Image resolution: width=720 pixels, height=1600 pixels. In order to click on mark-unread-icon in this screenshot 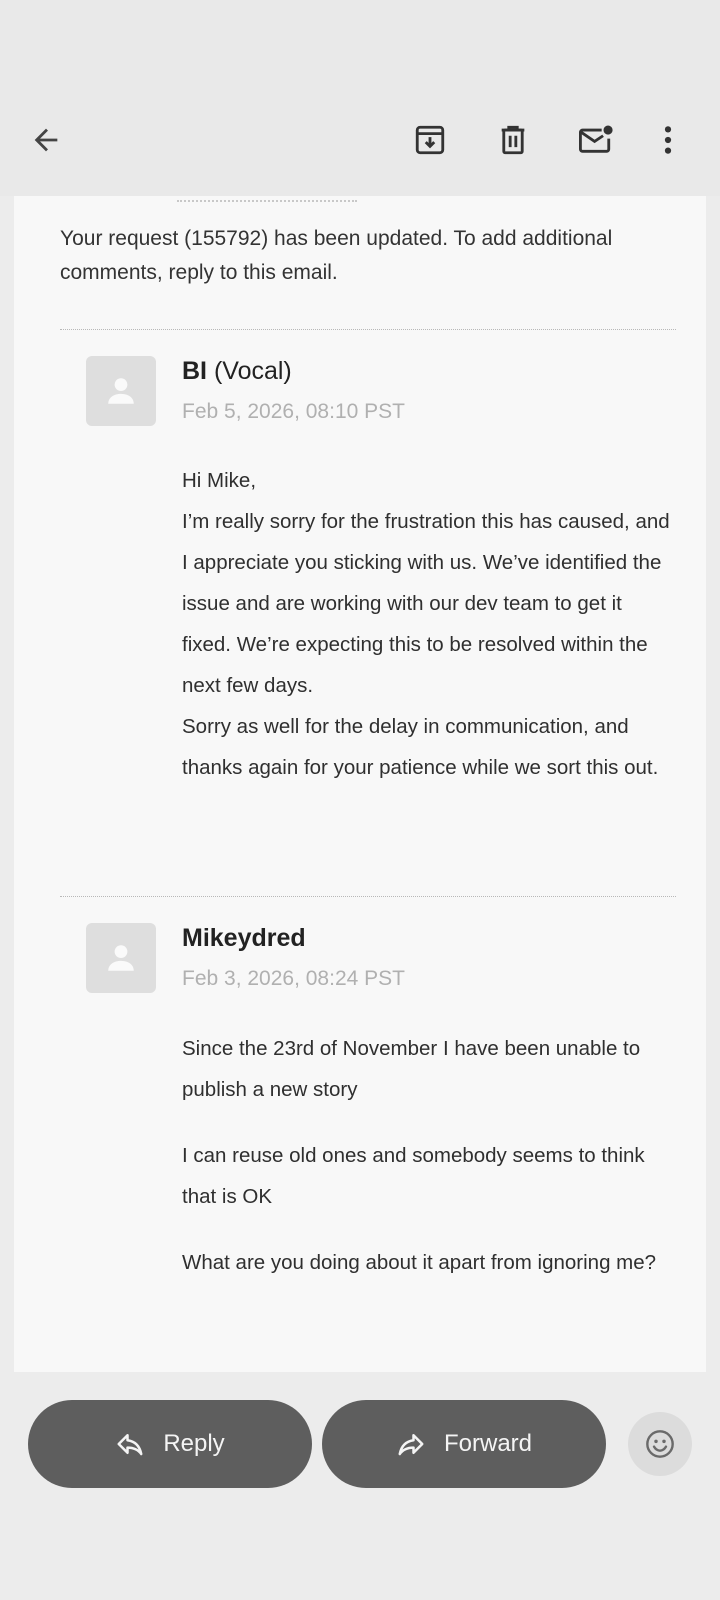, I will do `click(596, 140)`.